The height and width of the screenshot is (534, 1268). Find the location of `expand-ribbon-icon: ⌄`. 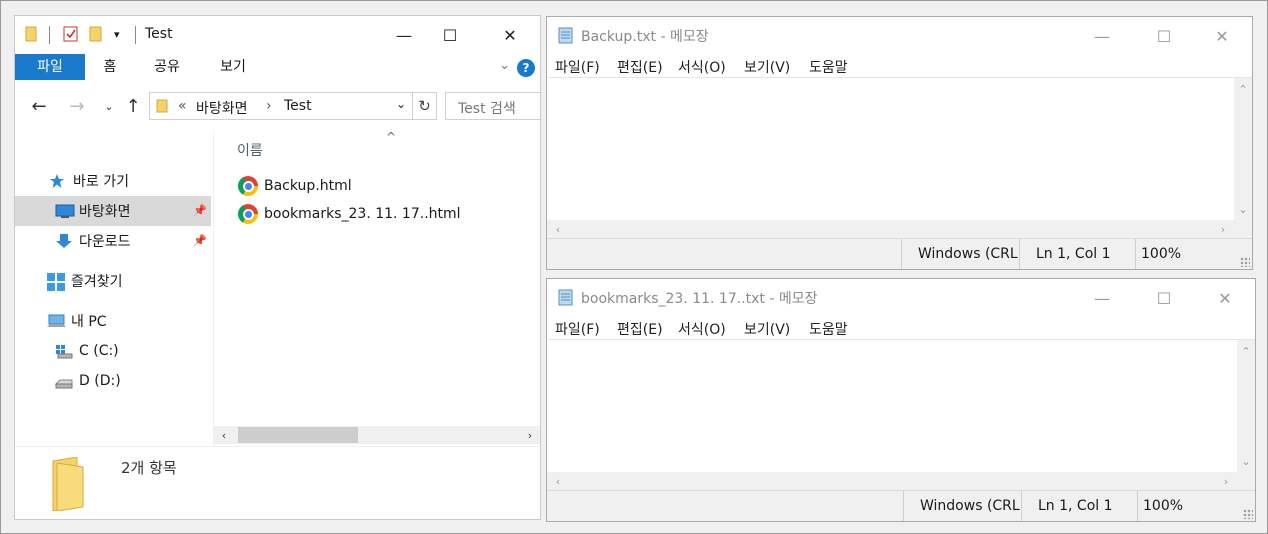

expand-ribbon-icon: ⌄ is located at coordinates (504, 65).